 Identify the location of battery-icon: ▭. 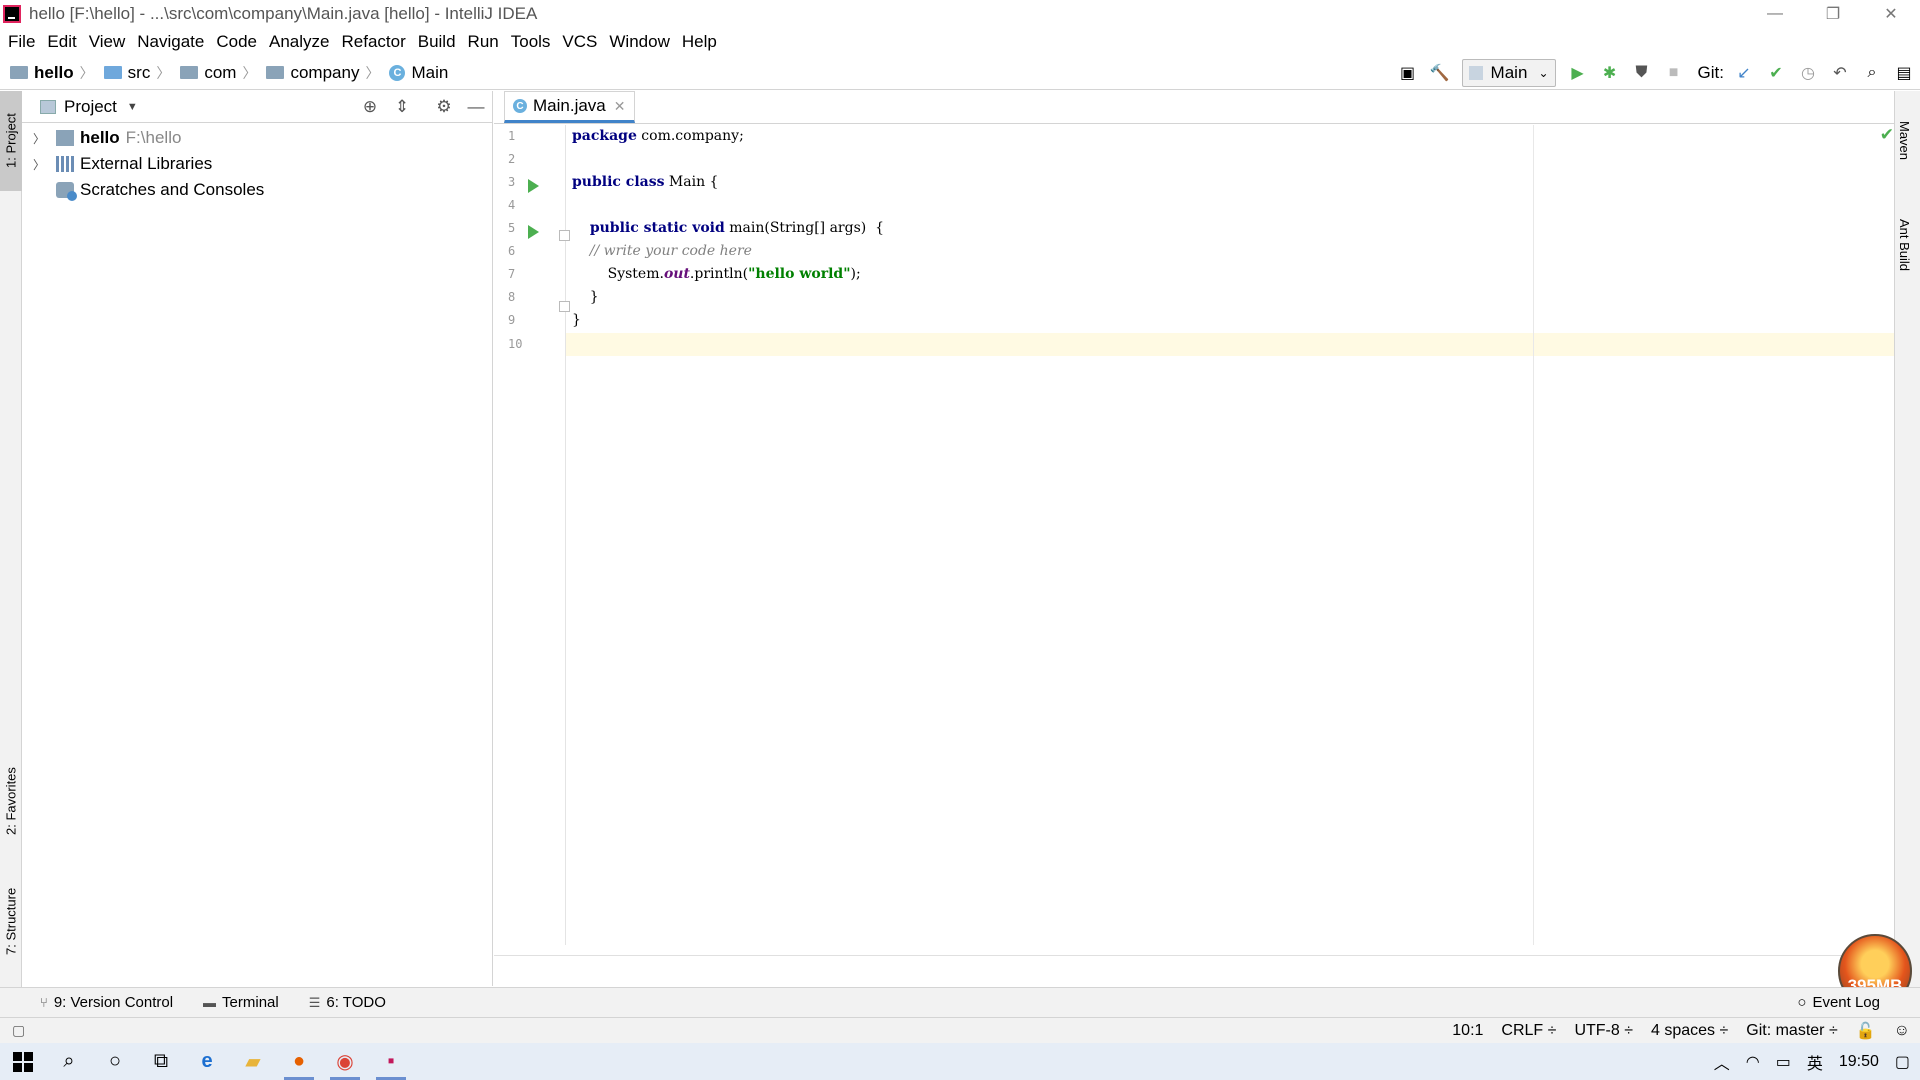
(1783, 1062).